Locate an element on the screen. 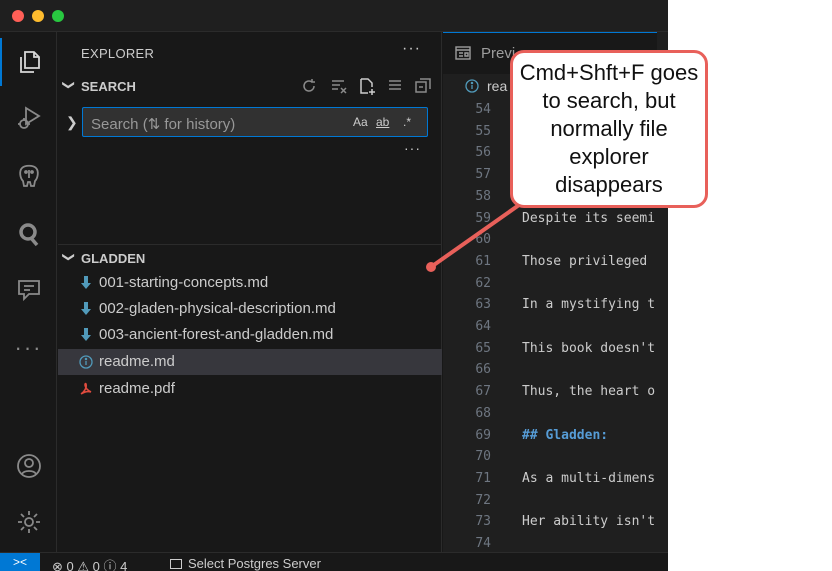 Image resolution: width=832 pixels, height=571 pixels. line-number: 70 is located at coordinates (483, 457).